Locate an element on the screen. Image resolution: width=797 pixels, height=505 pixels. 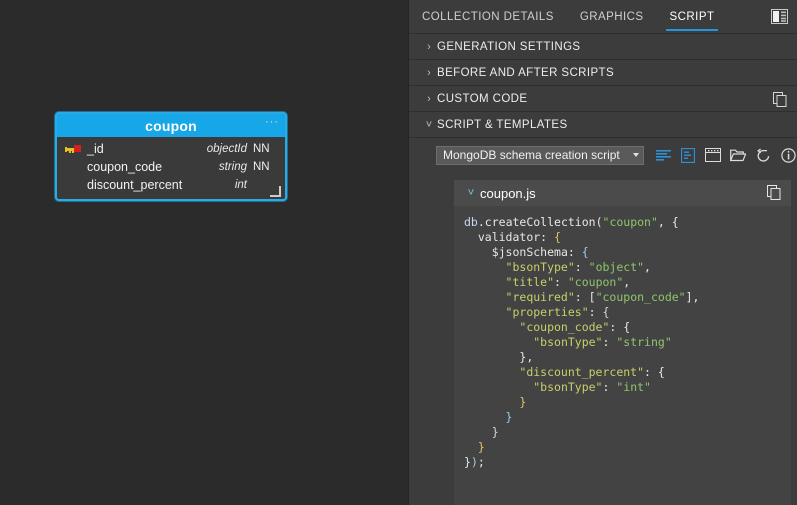
tab-bar: COLLECTION DETAILS GRAPHICS SCRIPT is located at coordinates (603, 17).